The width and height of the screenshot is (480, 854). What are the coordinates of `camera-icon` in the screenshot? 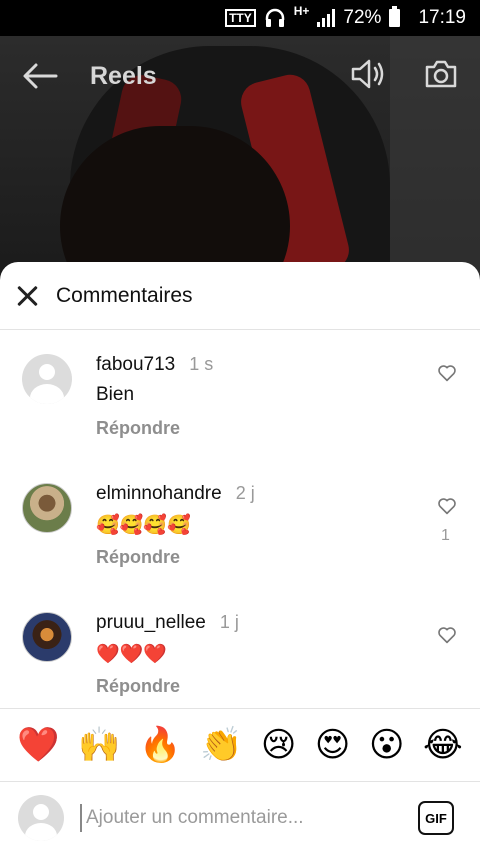 It's located at (441, 76).